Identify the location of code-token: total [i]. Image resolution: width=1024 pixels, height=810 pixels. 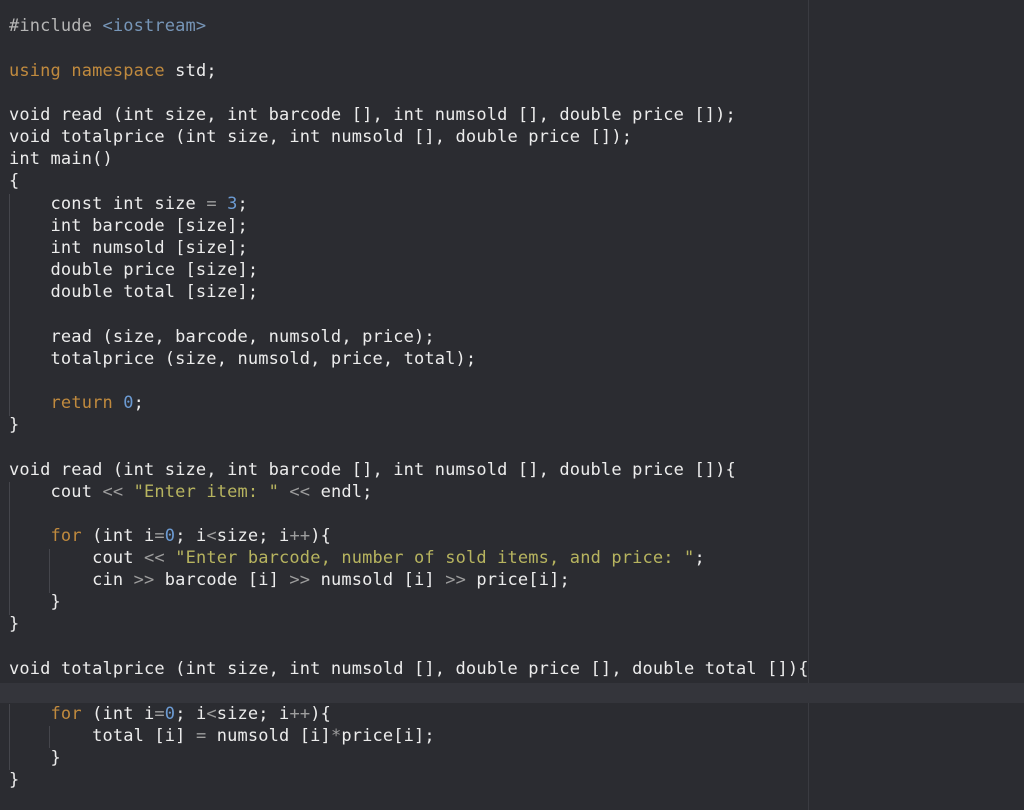
(102, 736).